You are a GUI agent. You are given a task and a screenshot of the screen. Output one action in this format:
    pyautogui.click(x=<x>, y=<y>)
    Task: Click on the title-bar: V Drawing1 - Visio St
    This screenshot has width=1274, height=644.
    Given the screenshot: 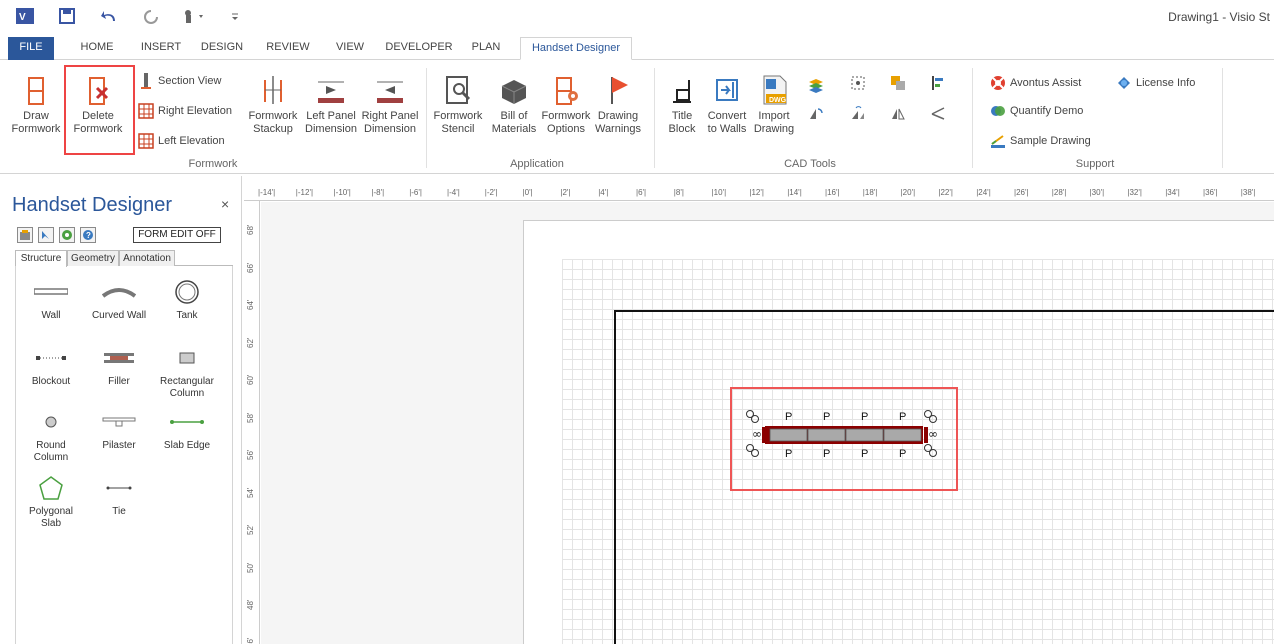 What is the action you would take?
    pyautogui.click(x=637, y=17)
    